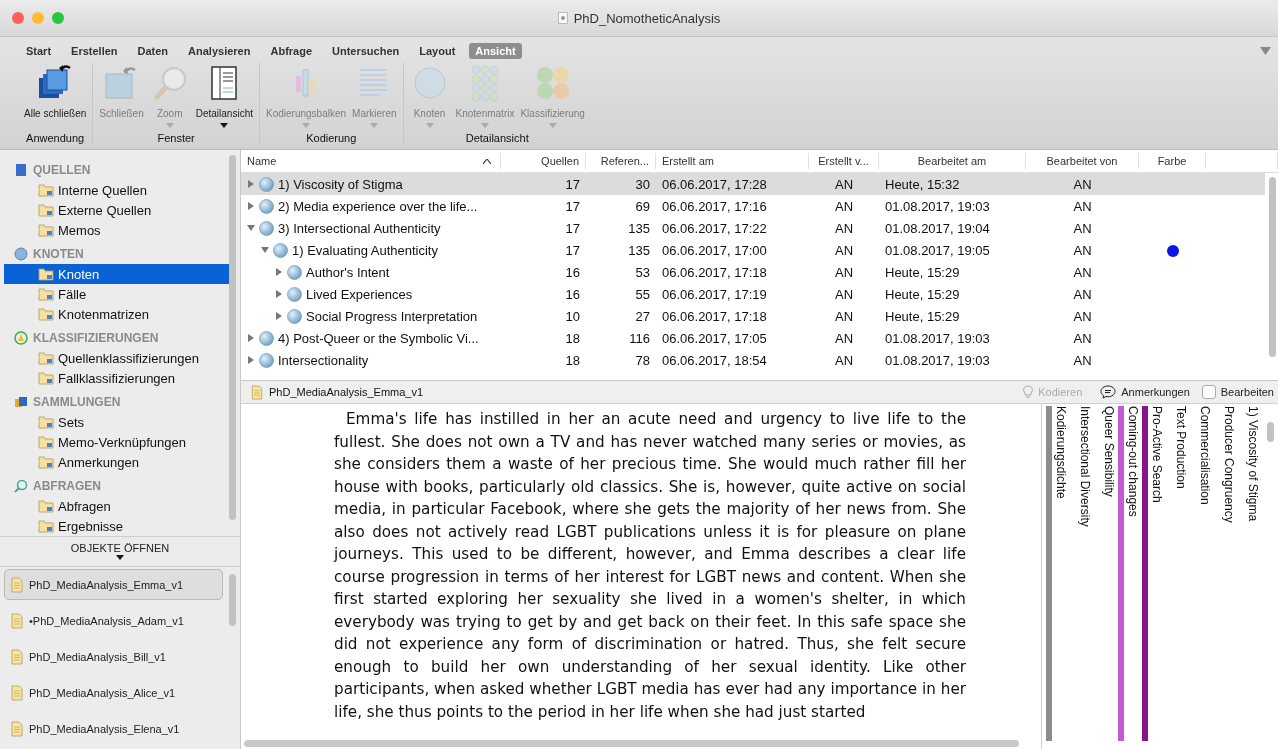  Describe the element at coordinates (116, 358) in the screenshot. I see `sidebar-item: Quellenklassifizierungen` at that location.